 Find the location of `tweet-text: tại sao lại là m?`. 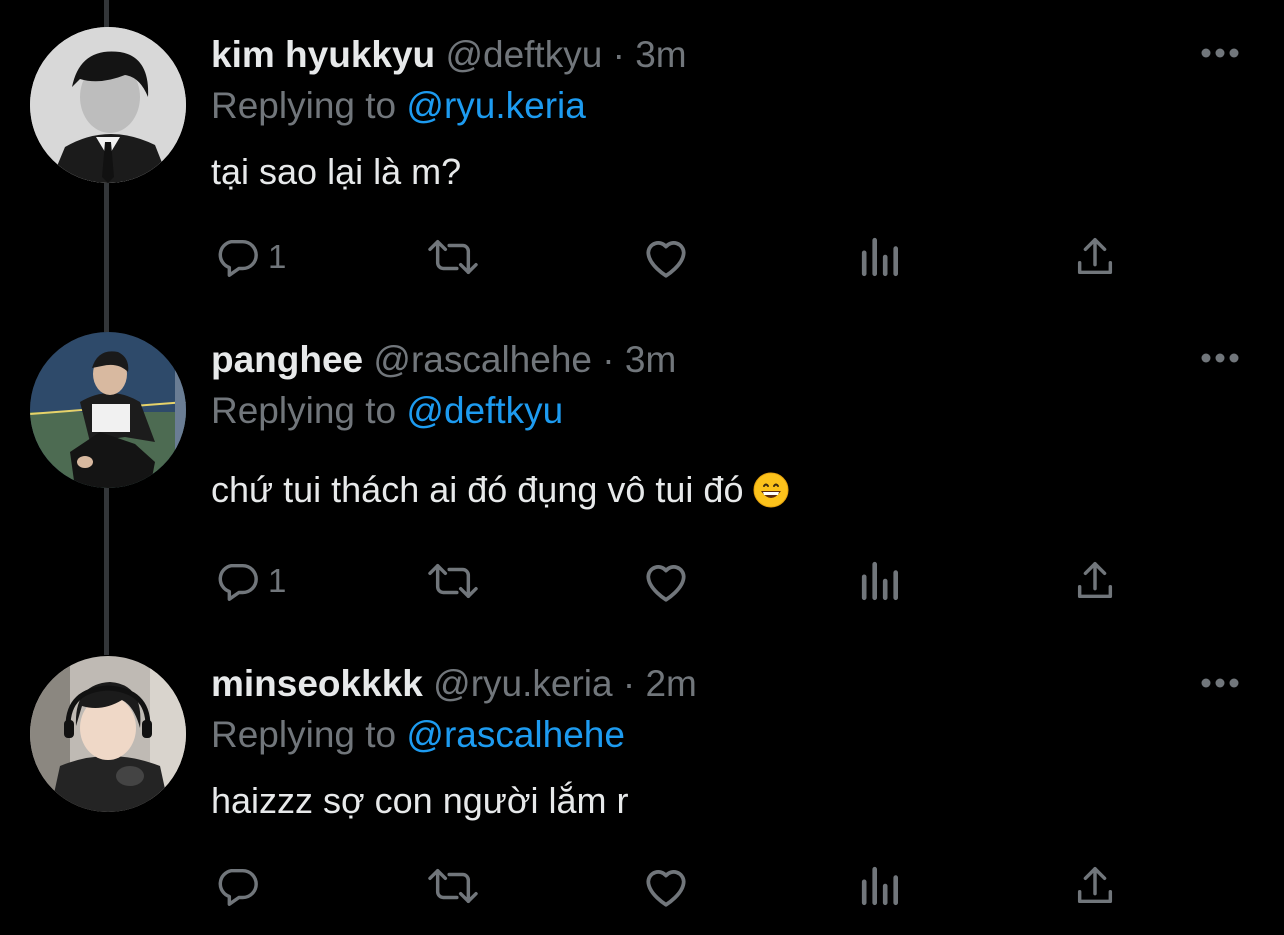

tweet-text: tại sao lại là m? is located at coordinates (336, 171).